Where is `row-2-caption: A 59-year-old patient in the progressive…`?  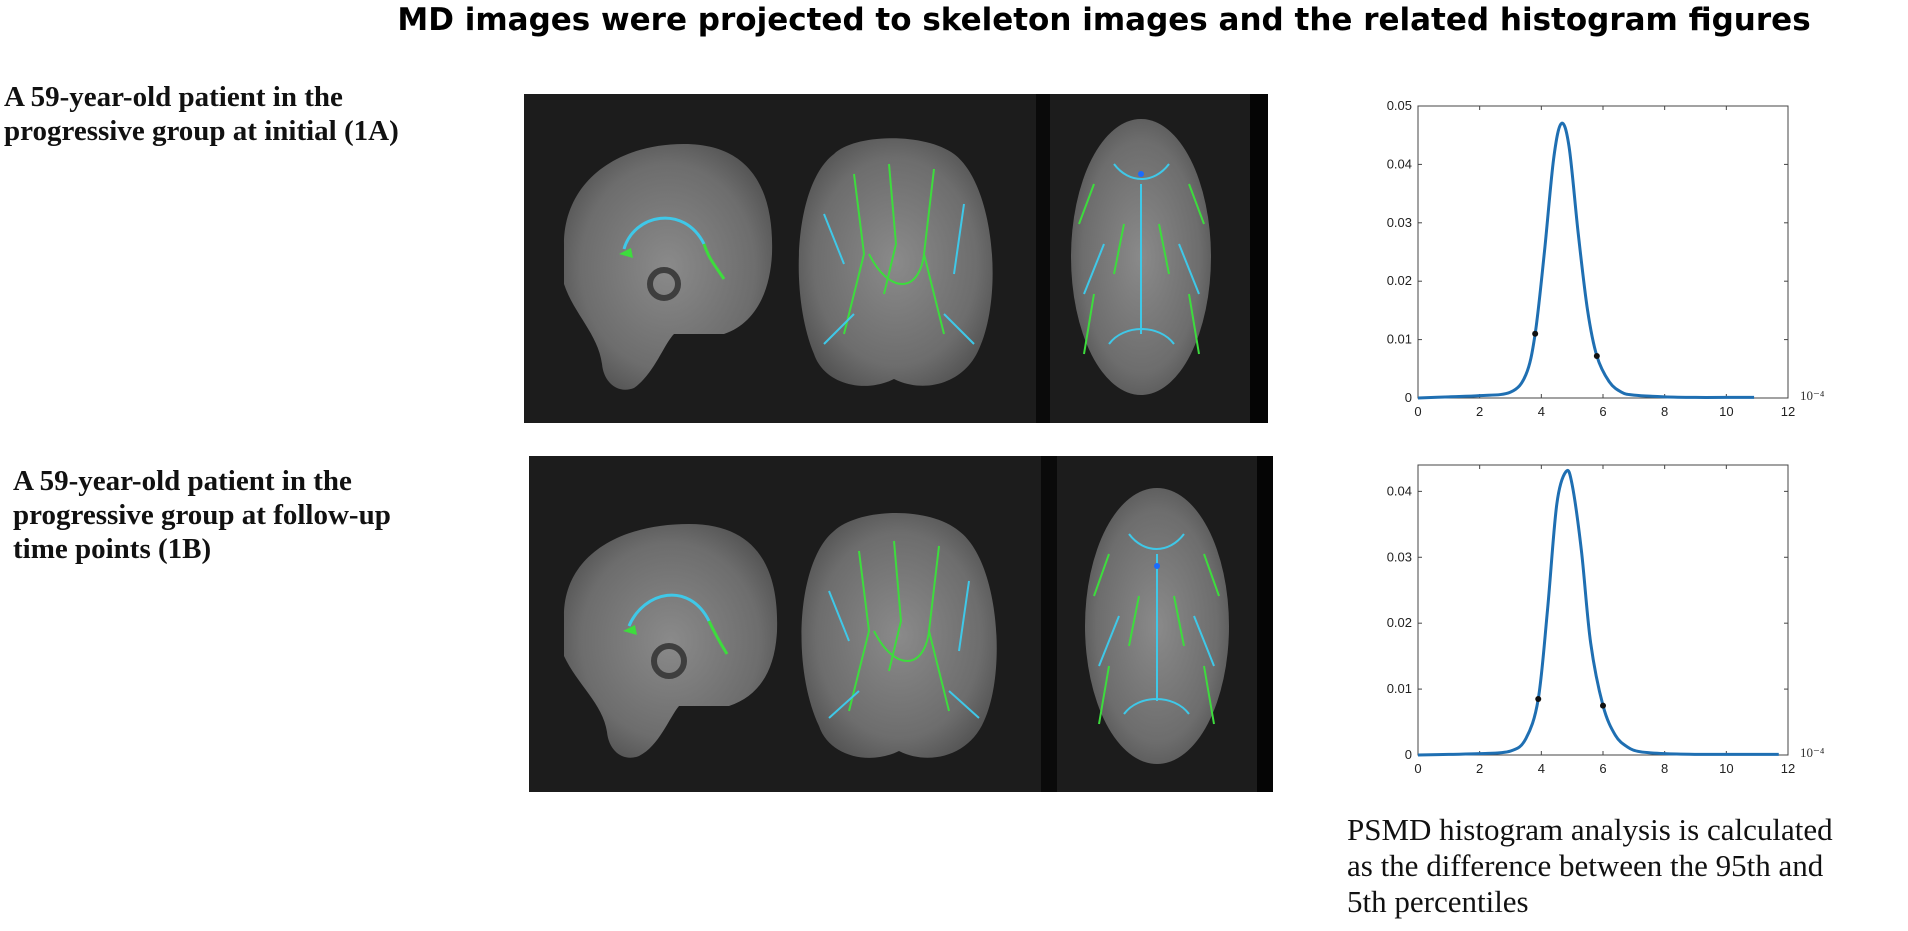
row-2-caption: A 59-year-old patient in the progressive… is located at coordinates (202, 515).